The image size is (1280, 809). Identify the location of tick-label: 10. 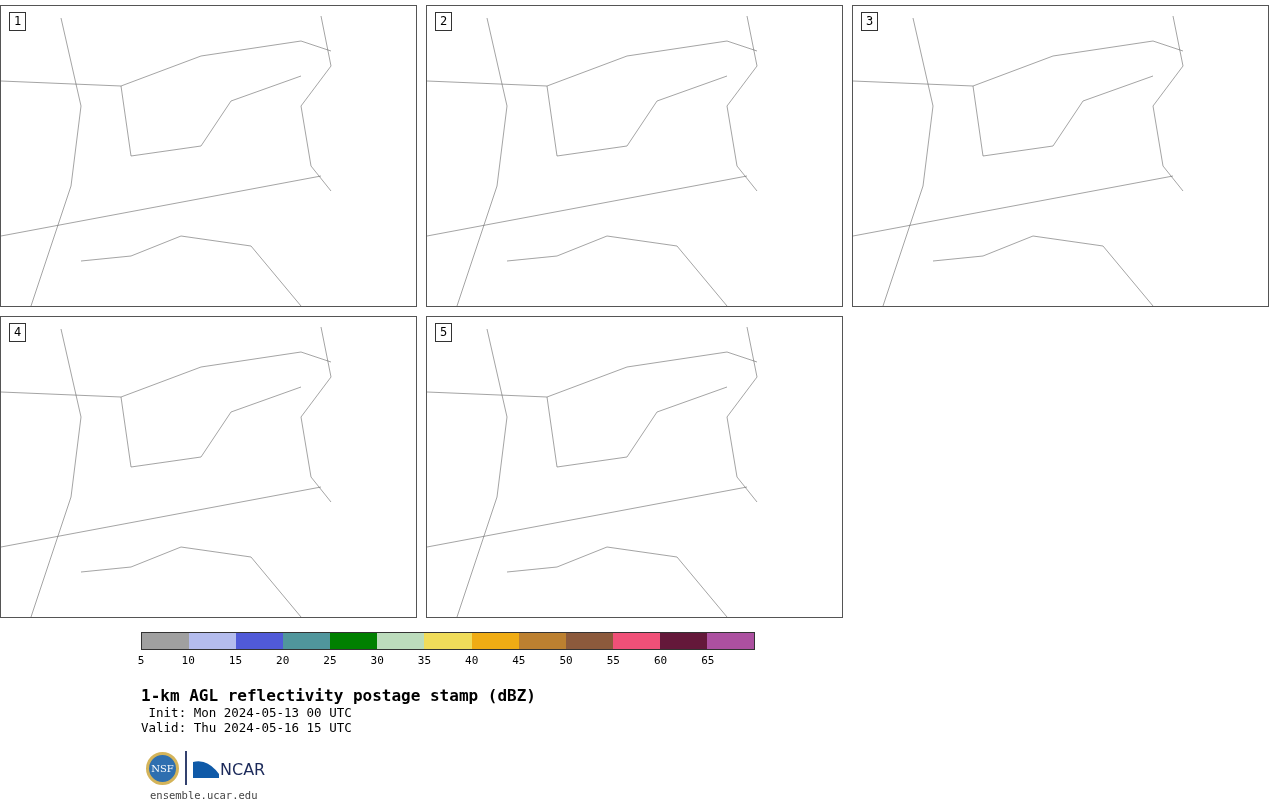
(188, 660).